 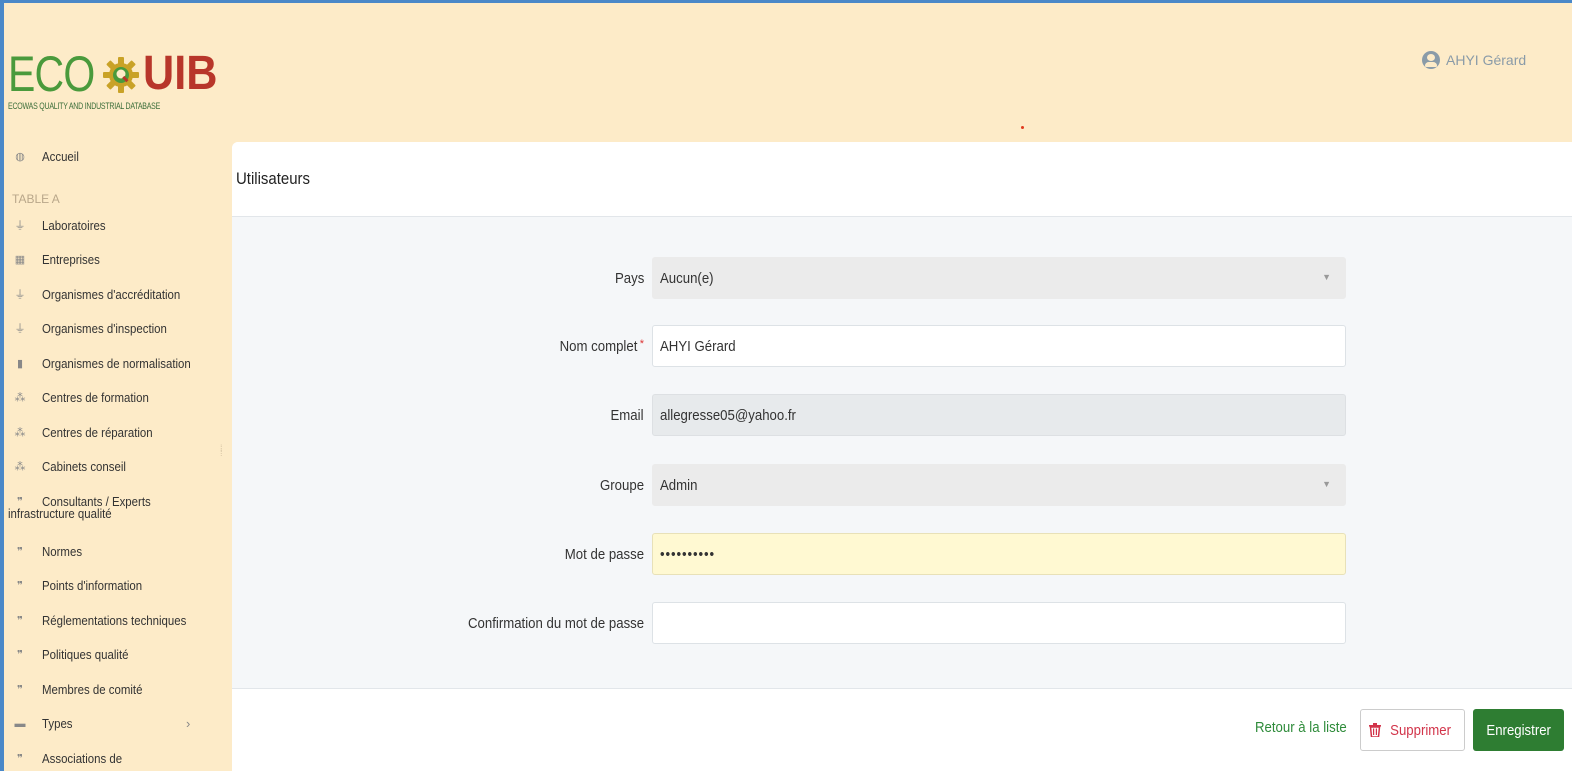 What do you see at coordinates (999, 554) in the screenshot?
I see `password-input: ••••••••••` at bounding box center [999, 554].